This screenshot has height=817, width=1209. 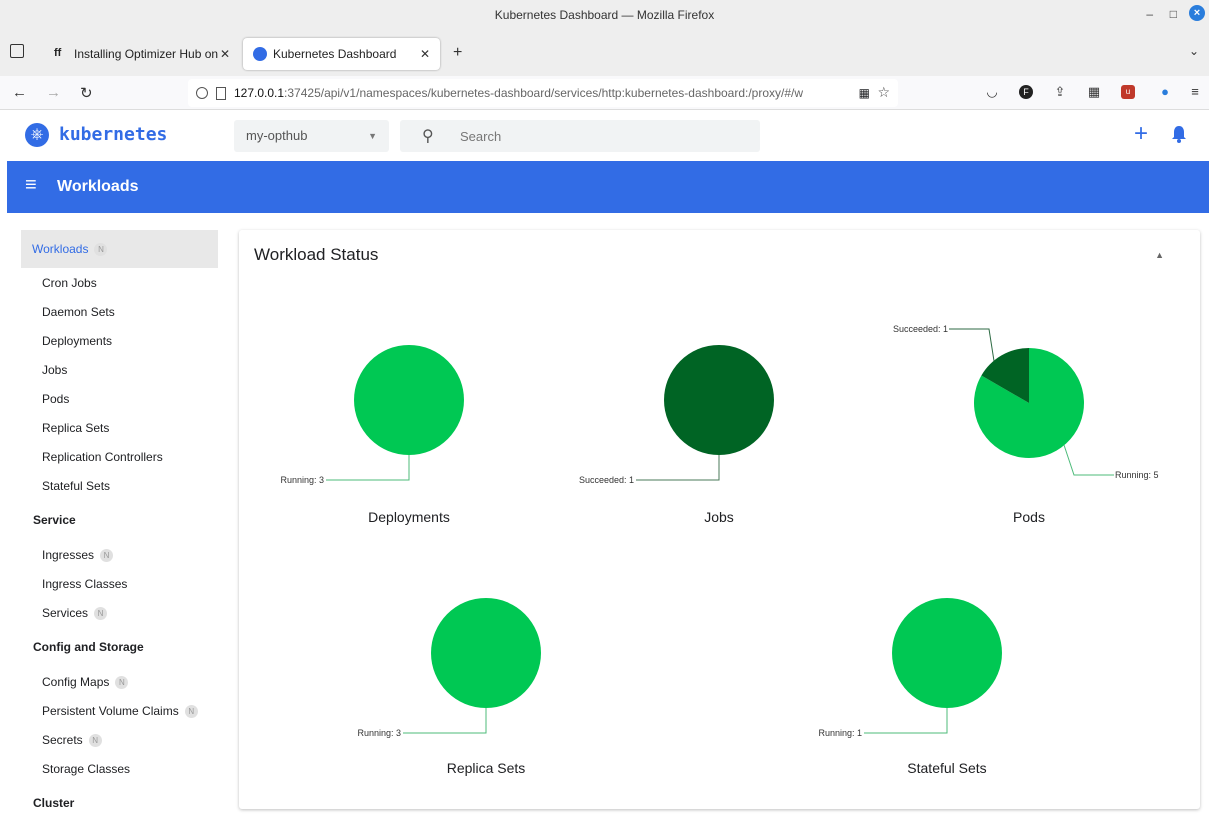 I want to click on sidebar-section-config-storage: Config and Storage, so click(x=88, y=647).